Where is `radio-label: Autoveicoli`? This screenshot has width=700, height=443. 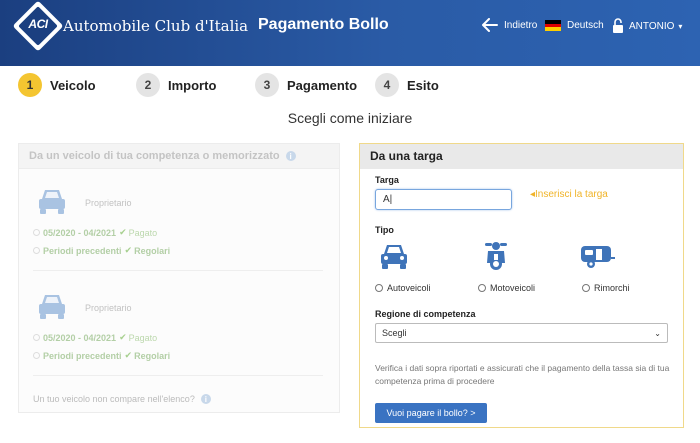 radio-label: Autoveicoli is located at coordinates (409, 288).